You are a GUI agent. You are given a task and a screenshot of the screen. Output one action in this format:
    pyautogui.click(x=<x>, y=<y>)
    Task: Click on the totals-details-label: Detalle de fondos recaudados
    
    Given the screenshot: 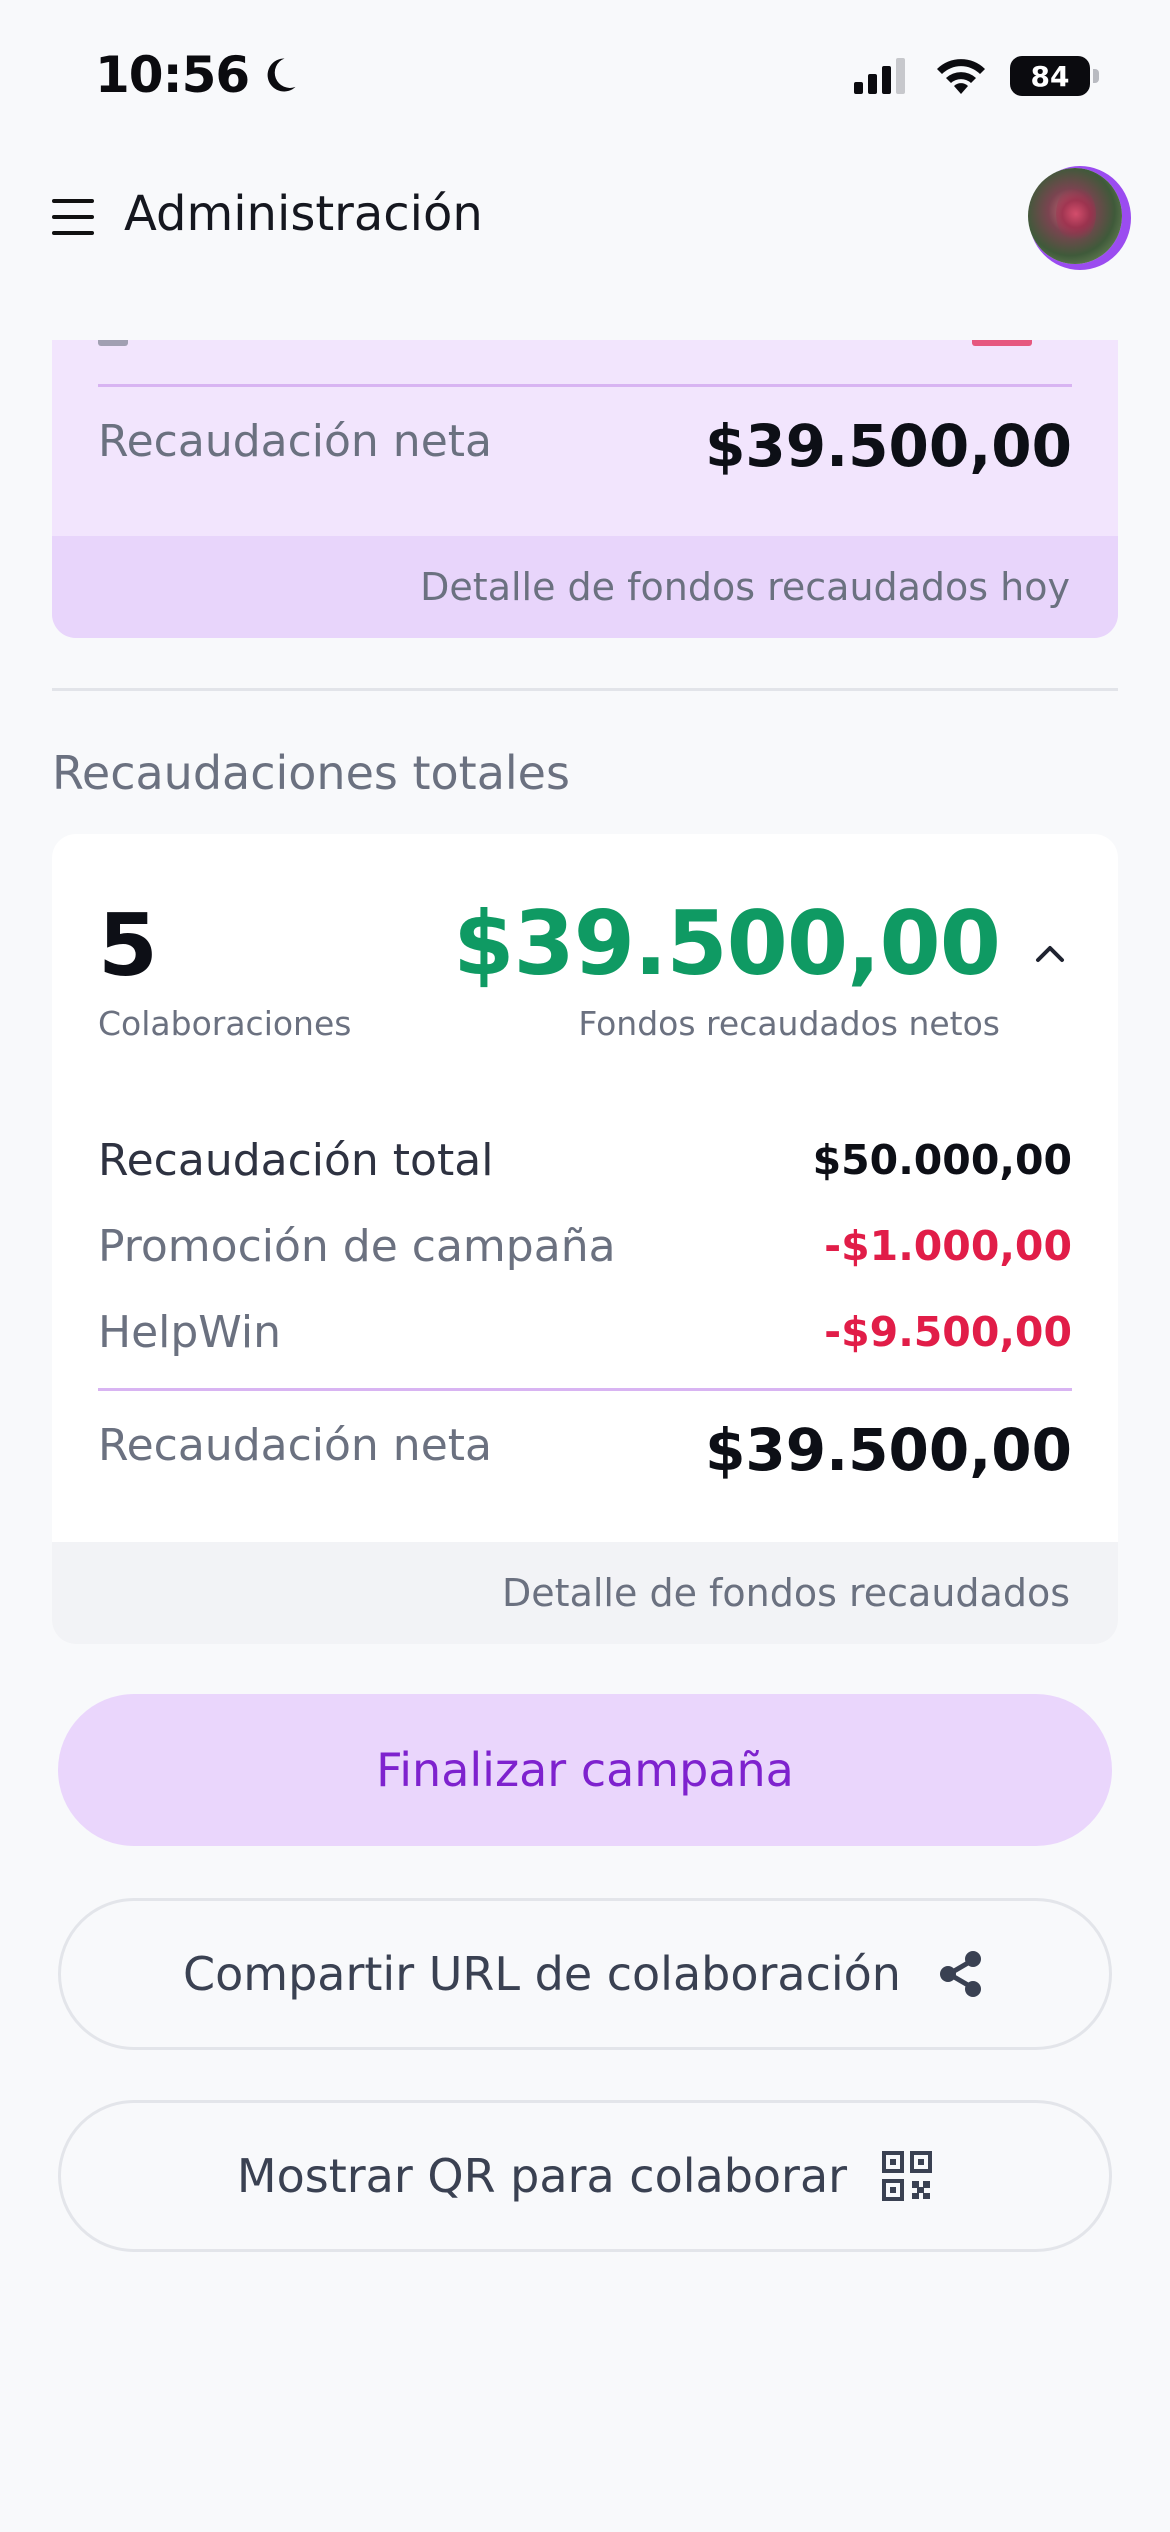 What is the action you would take?
    pyautogui.click(x=786, y=1593)
    